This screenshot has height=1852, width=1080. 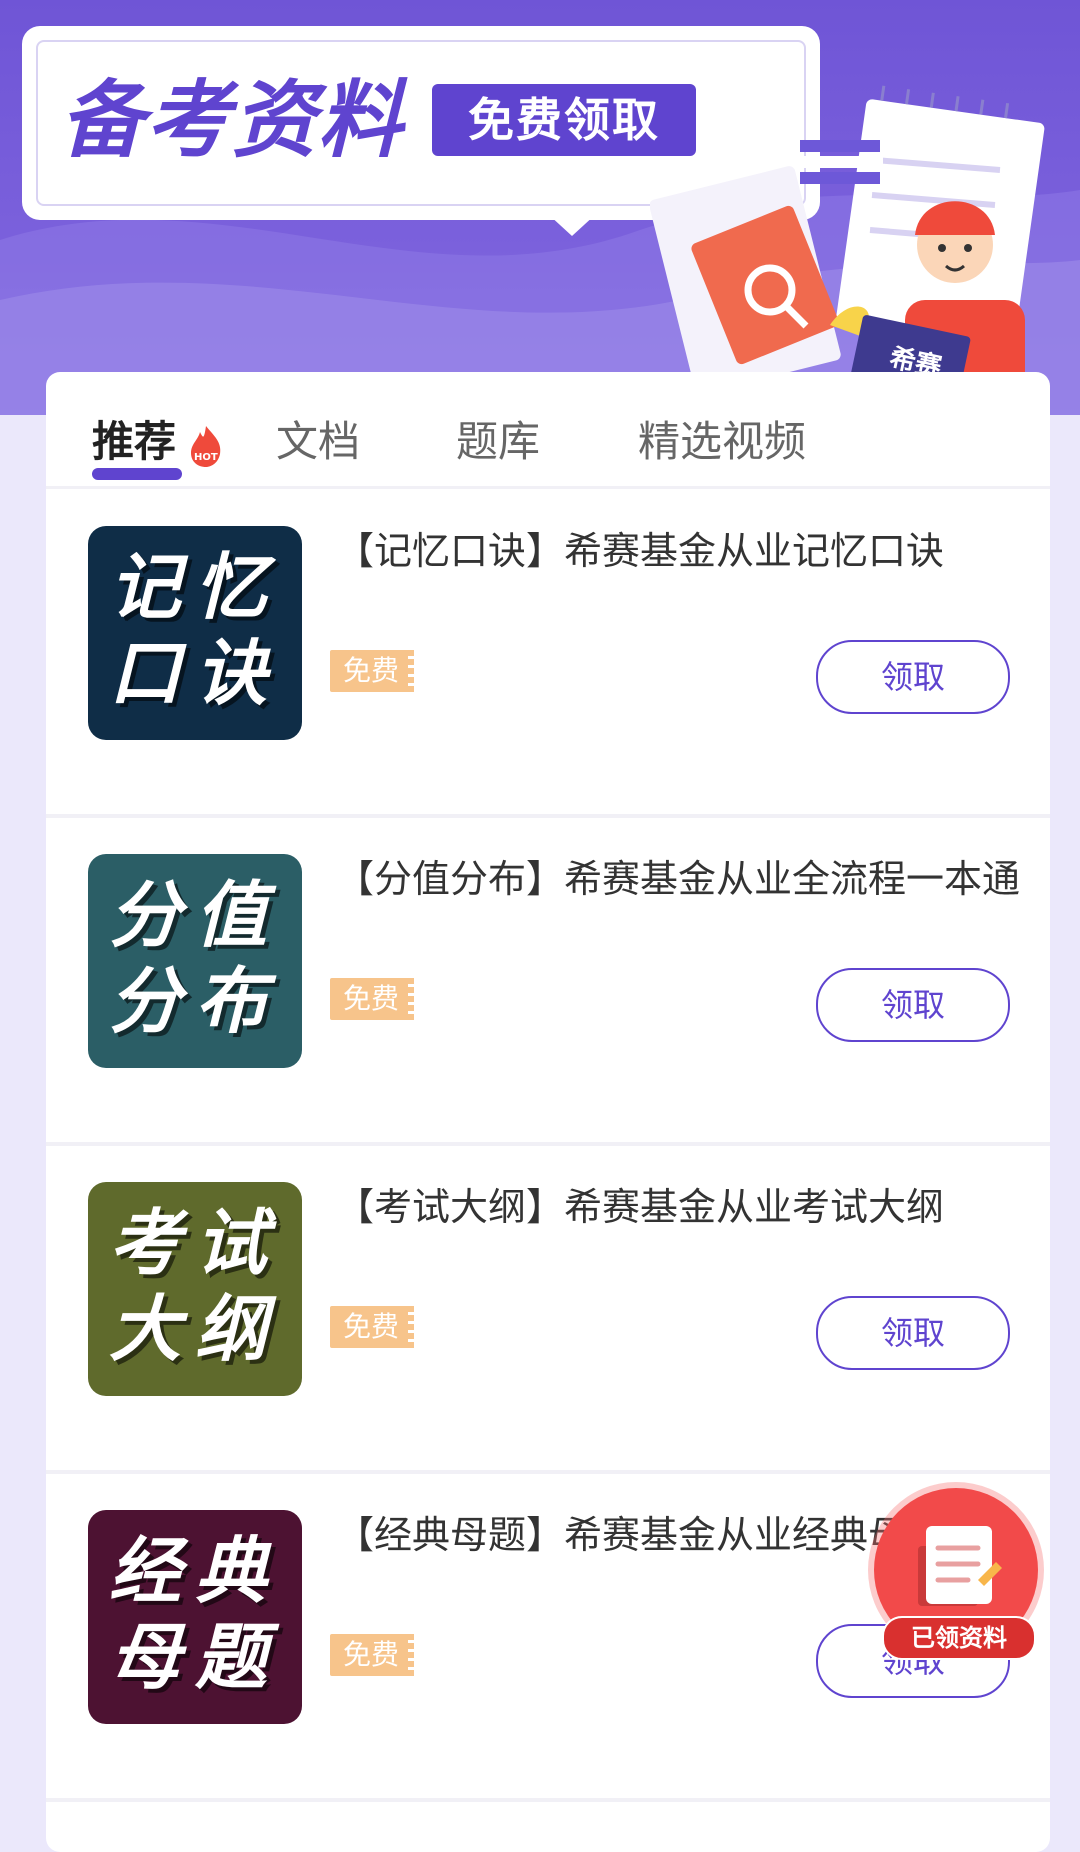 What do you see at coordinates (678, 879) in the screenshot?
I see `item-title: 【分值分布】希赛基金从业全流程一本通` at bounding box center [678, 879].